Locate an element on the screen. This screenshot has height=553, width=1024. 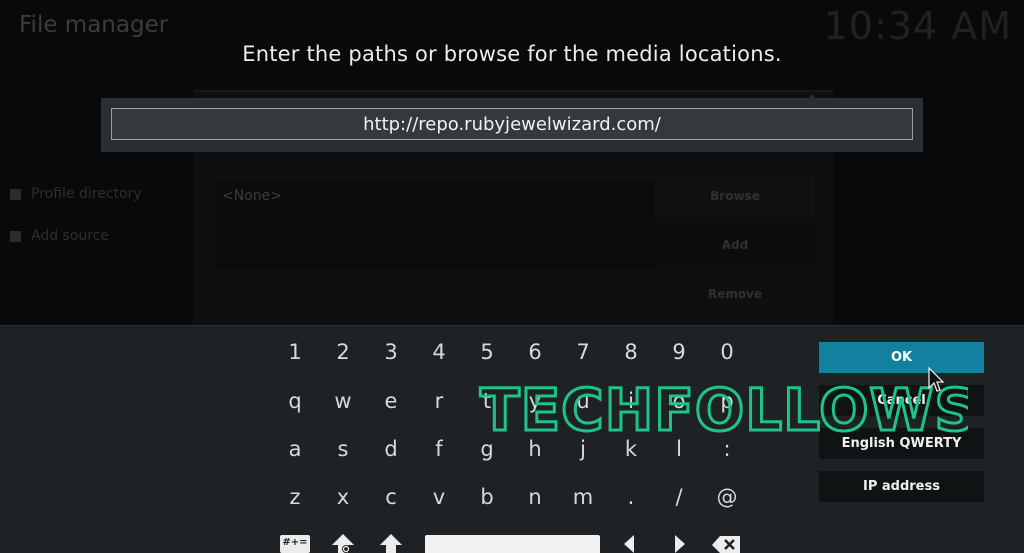
key-a: a is located at coordinates (295, 449).